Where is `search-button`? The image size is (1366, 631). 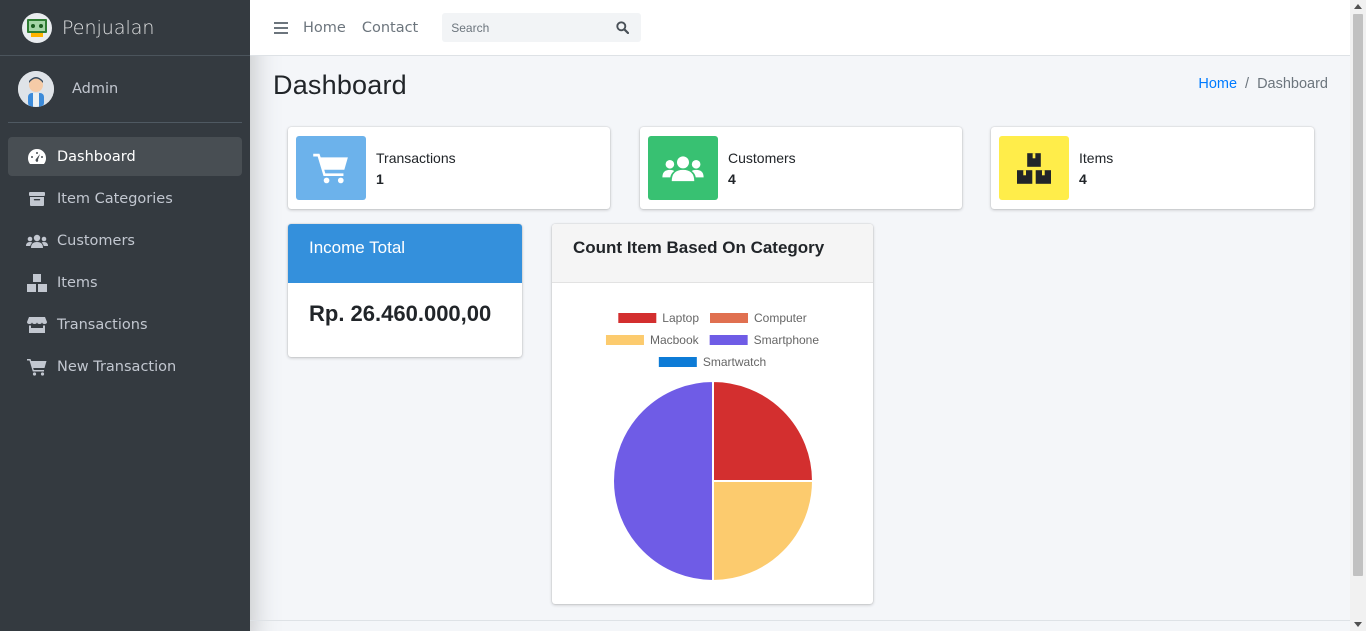 search-button is located at coordinates (622, 27).